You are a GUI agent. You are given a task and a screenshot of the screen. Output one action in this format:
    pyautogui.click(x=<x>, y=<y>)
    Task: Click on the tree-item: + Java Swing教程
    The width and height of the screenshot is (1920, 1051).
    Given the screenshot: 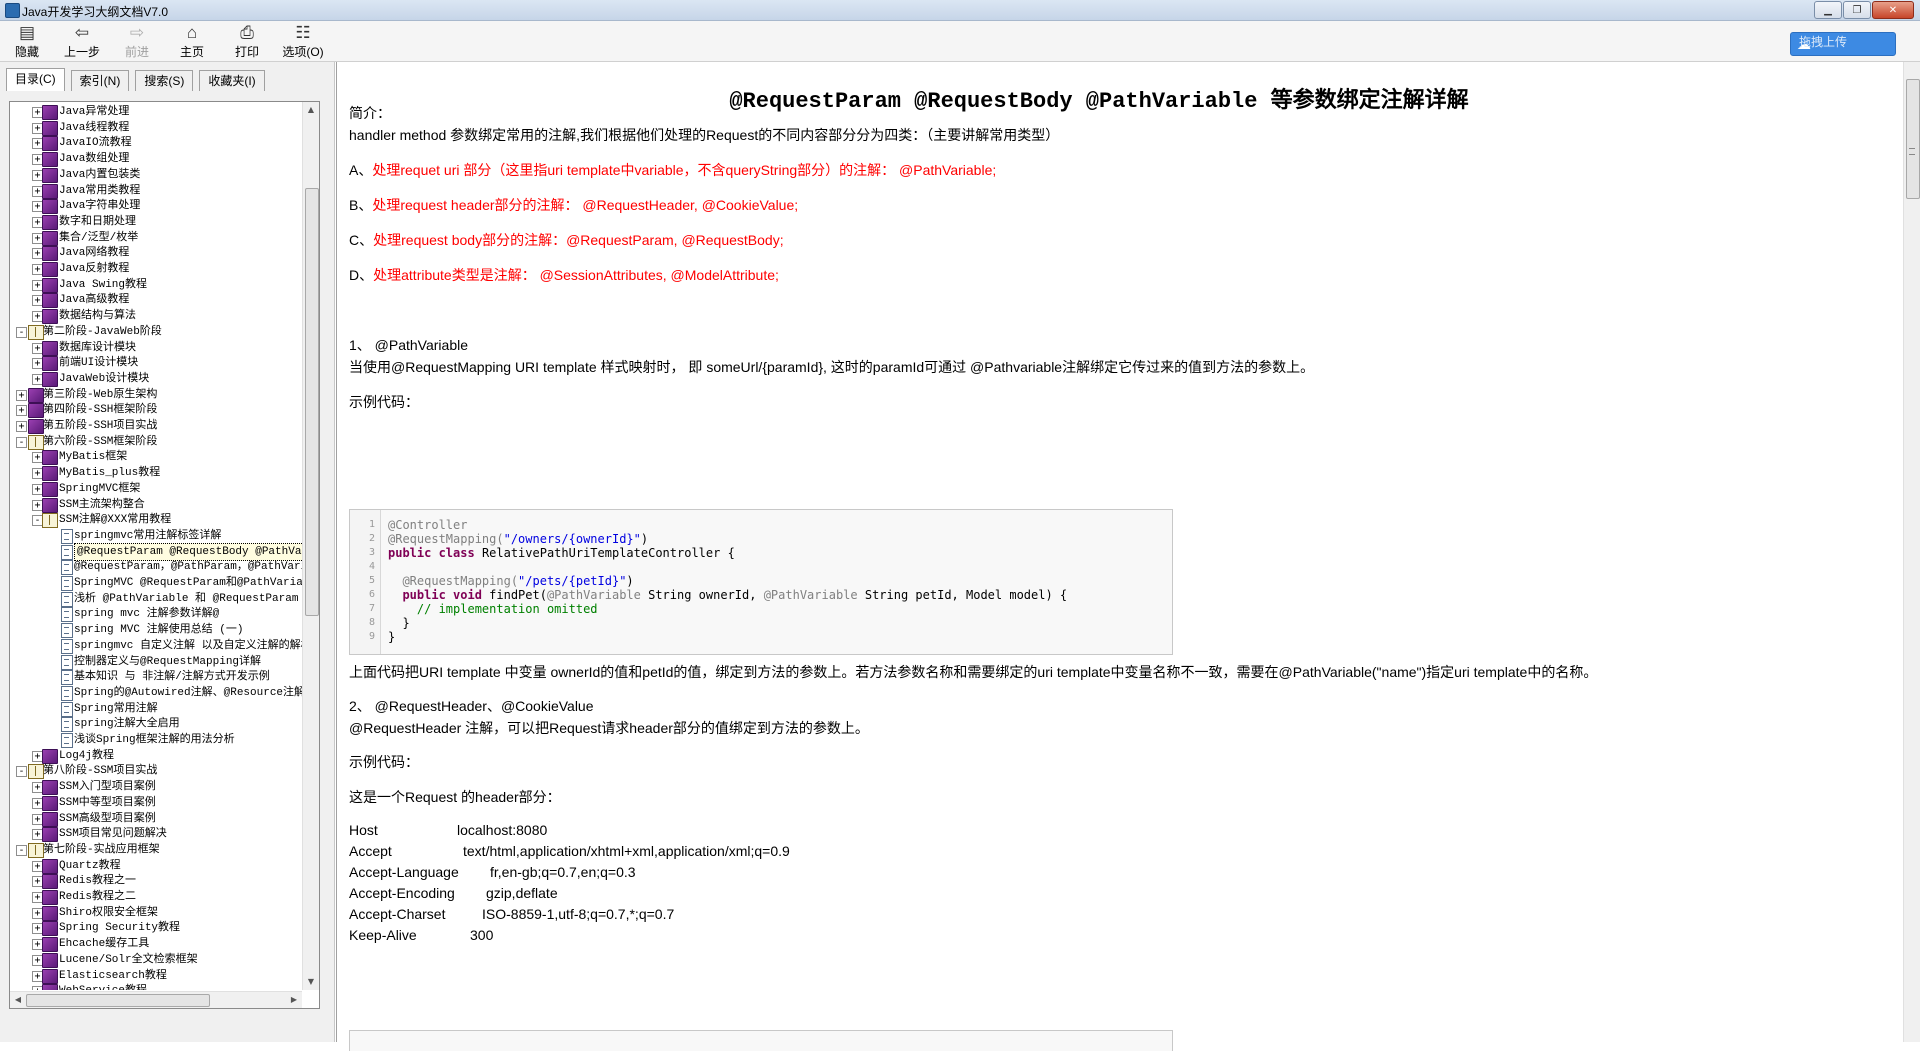 What is the action you would take?
    pyautogui.click(x=156, y=285)
    